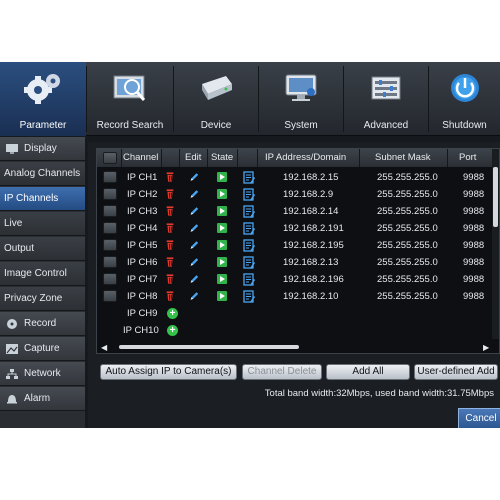 The height and width of the screenshot is (500, 500). I want to click on alarm-bell-icon, so click(12, 399).